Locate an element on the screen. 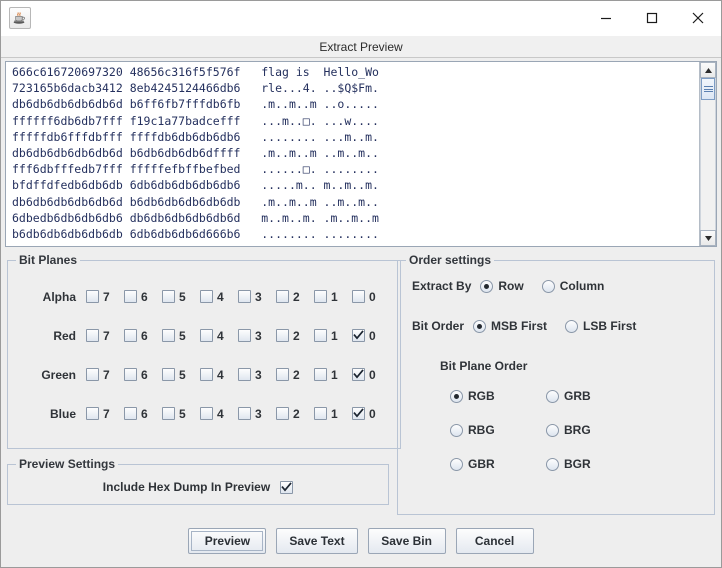 The image size is (722, 568). scroll-down-icon is located at coordinates (708, 238).